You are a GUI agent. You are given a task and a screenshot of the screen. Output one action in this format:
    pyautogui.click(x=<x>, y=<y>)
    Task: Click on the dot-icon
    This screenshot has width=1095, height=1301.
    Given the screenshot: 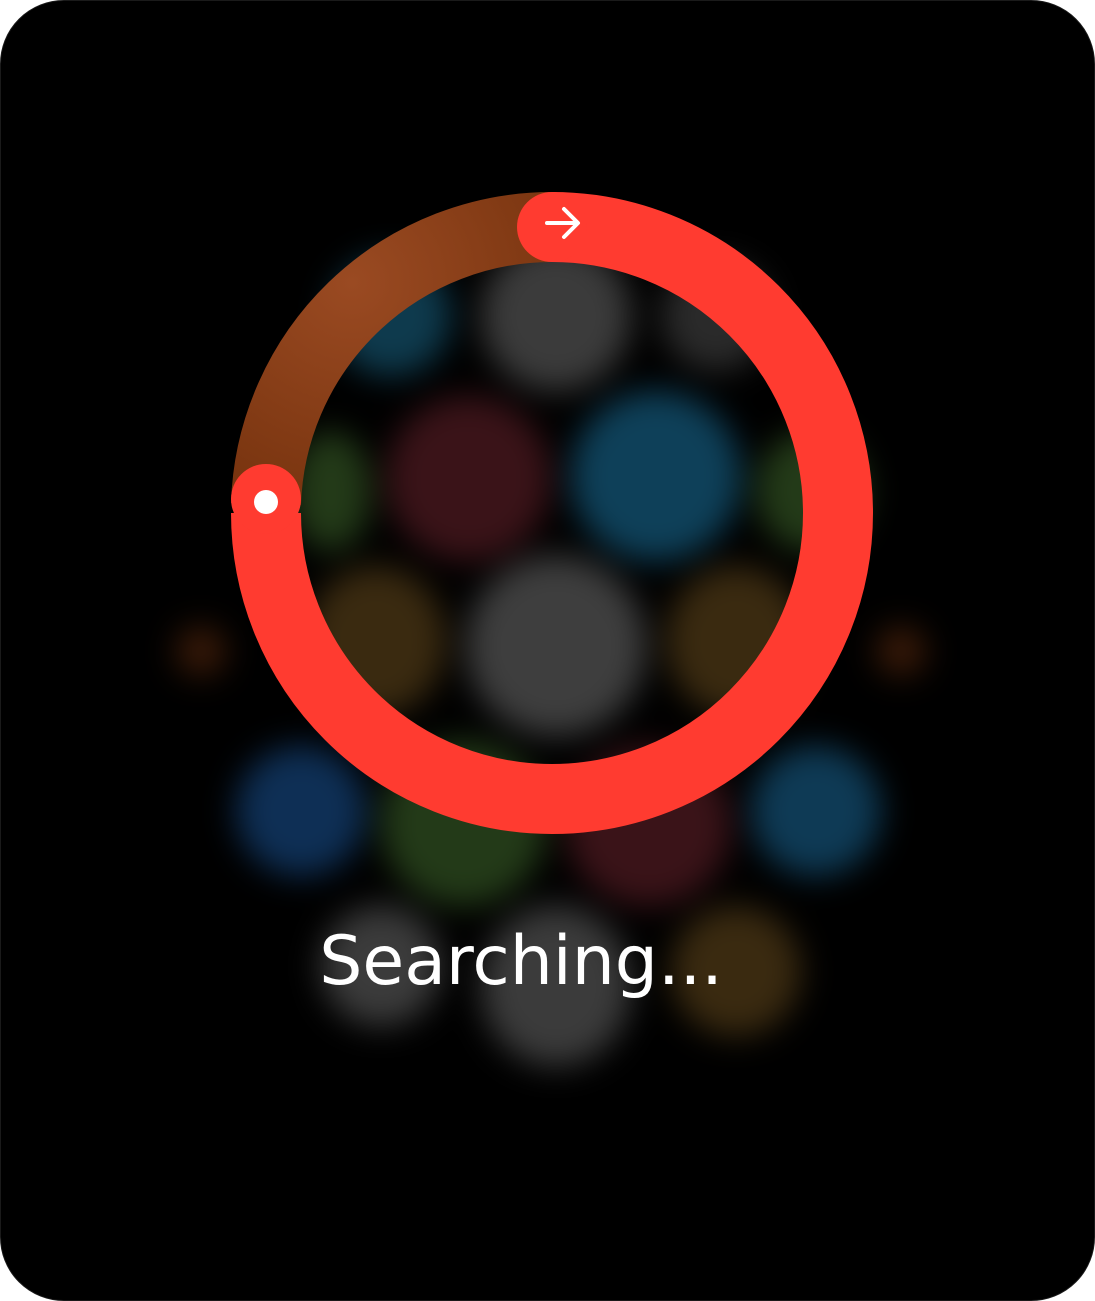 What is the action you would take?
    pyautogui.click(x=266, y=502)
    